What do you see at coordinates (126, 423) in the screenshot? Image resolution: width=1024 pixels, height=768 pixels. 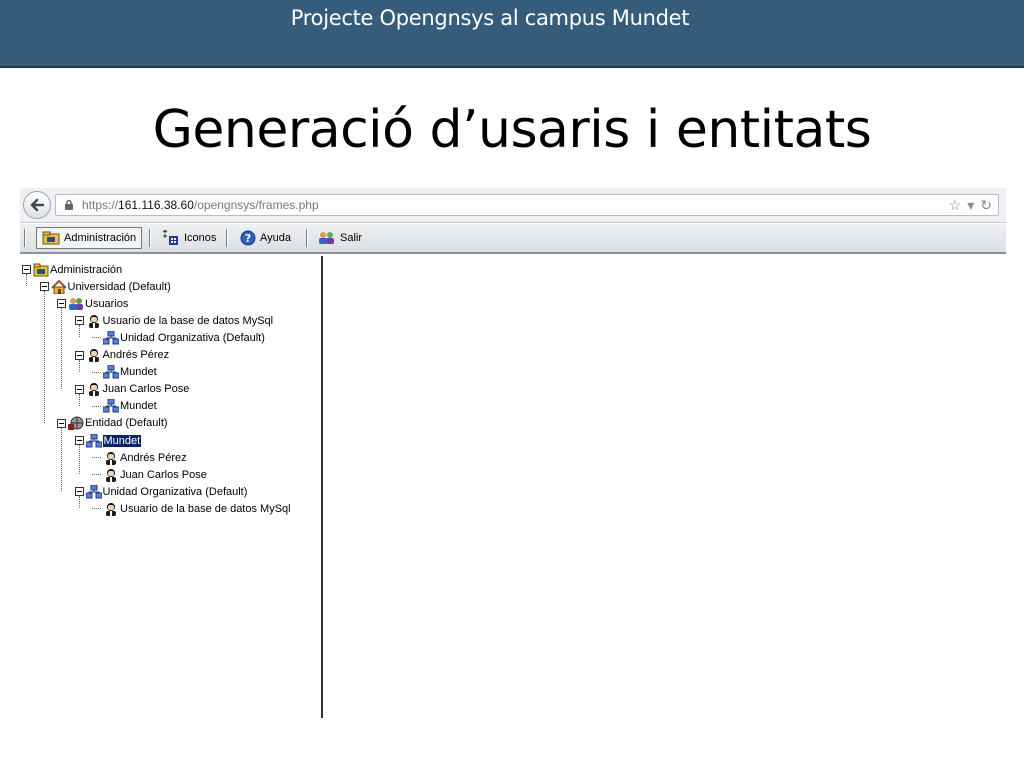 I see `tree-node-label: Entidad (Default)` at bounding box center [126, 423].